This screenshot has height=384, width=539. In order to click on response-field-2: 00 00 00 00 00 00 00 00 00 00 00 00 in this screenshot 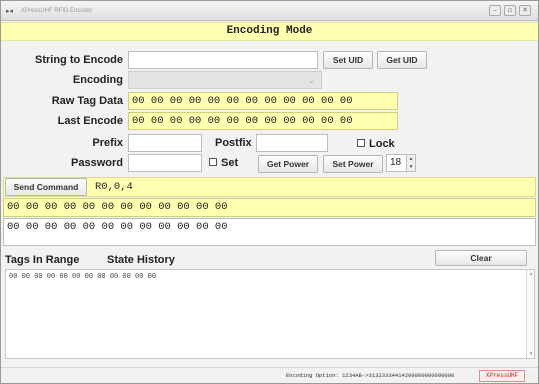, I will do `click(269, 232)`.